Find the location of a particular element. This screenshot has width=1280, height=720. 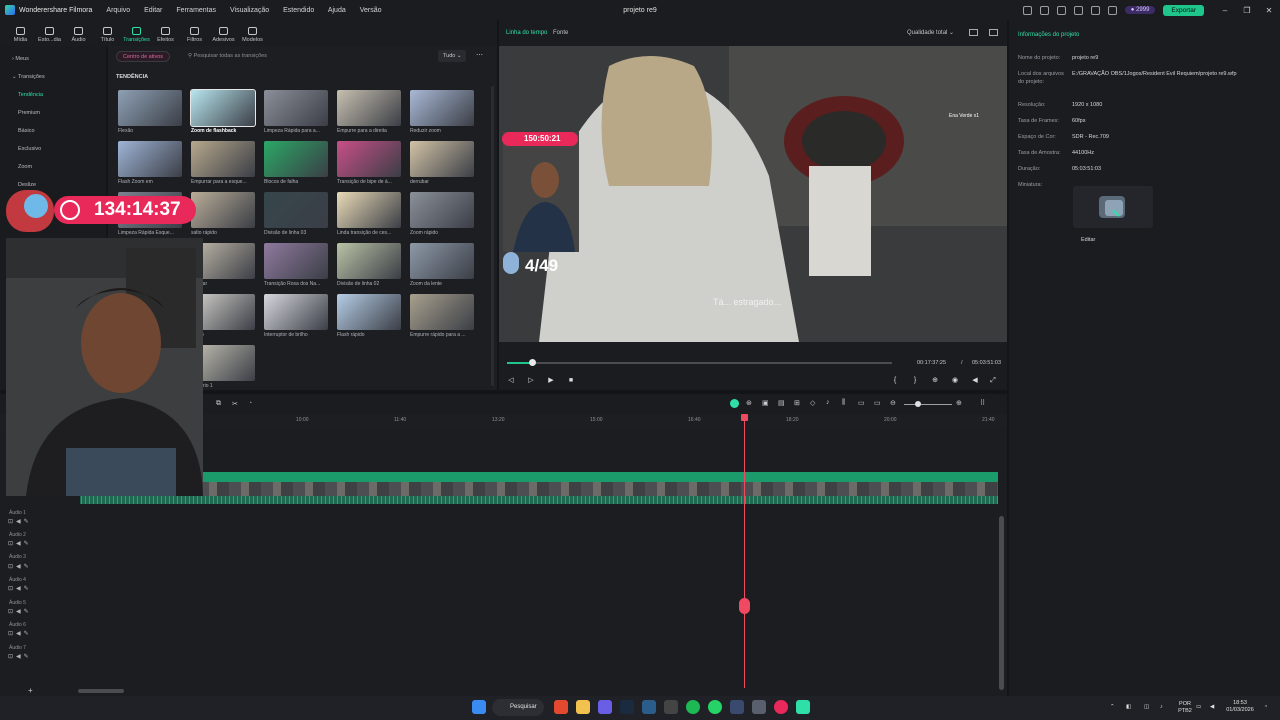

tree-item-meus: › Meus is located at coordinates (53, 59).